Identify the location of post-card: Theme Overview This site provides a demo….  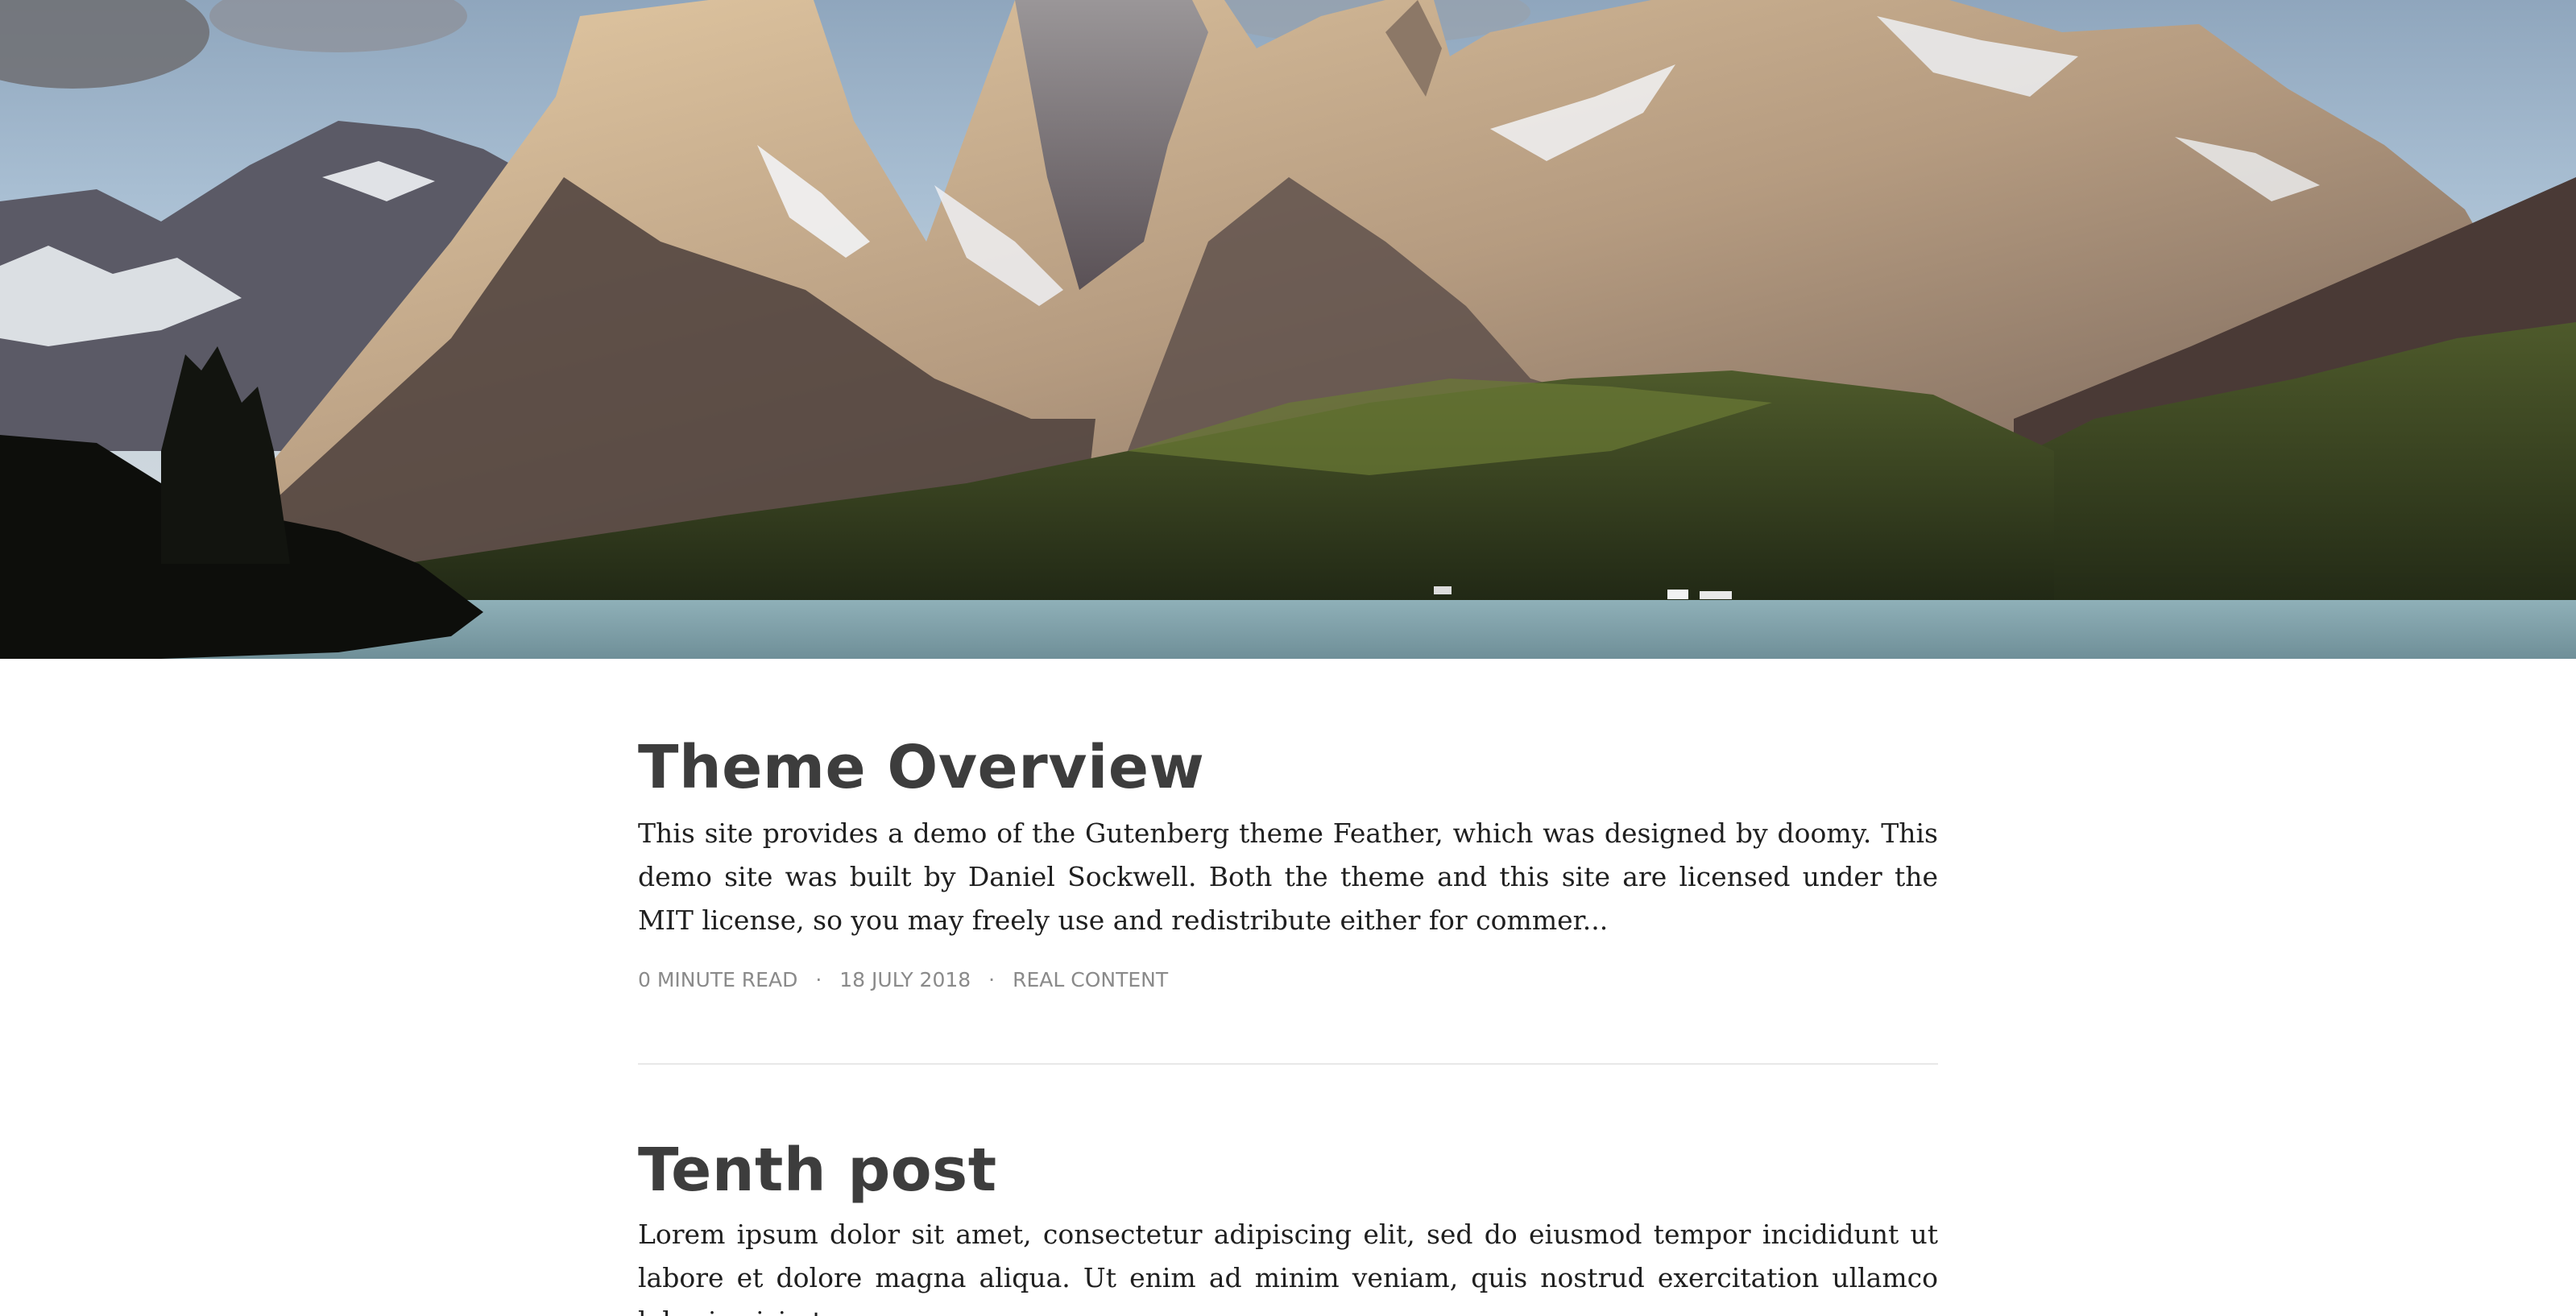
(1288, 826).